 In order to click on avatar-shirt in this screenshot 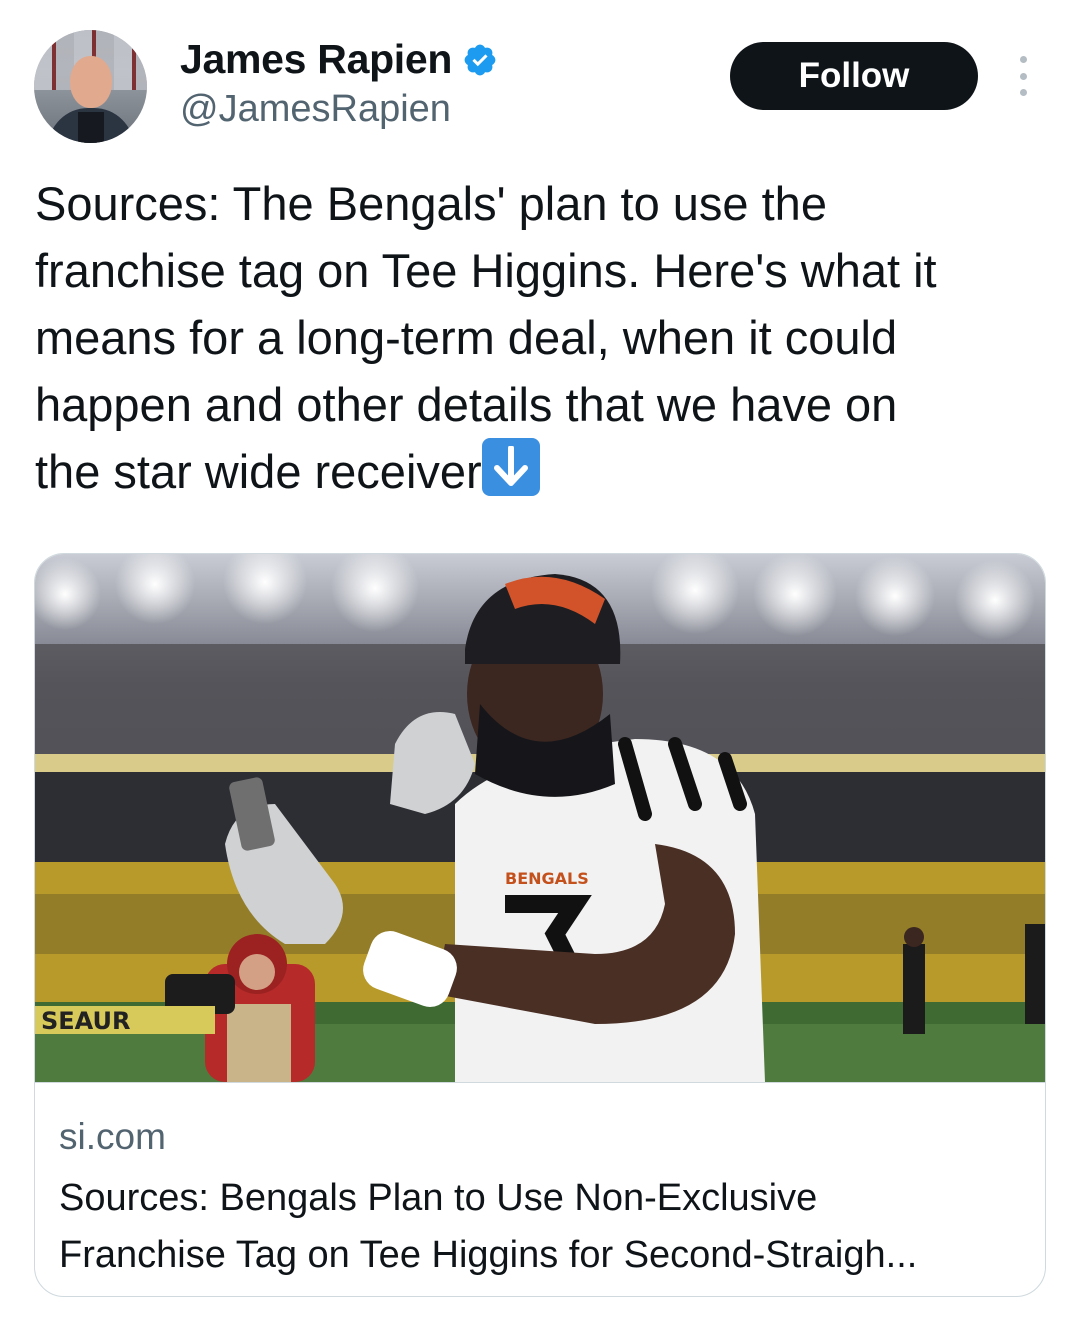, I will do `click(91, 127)`.